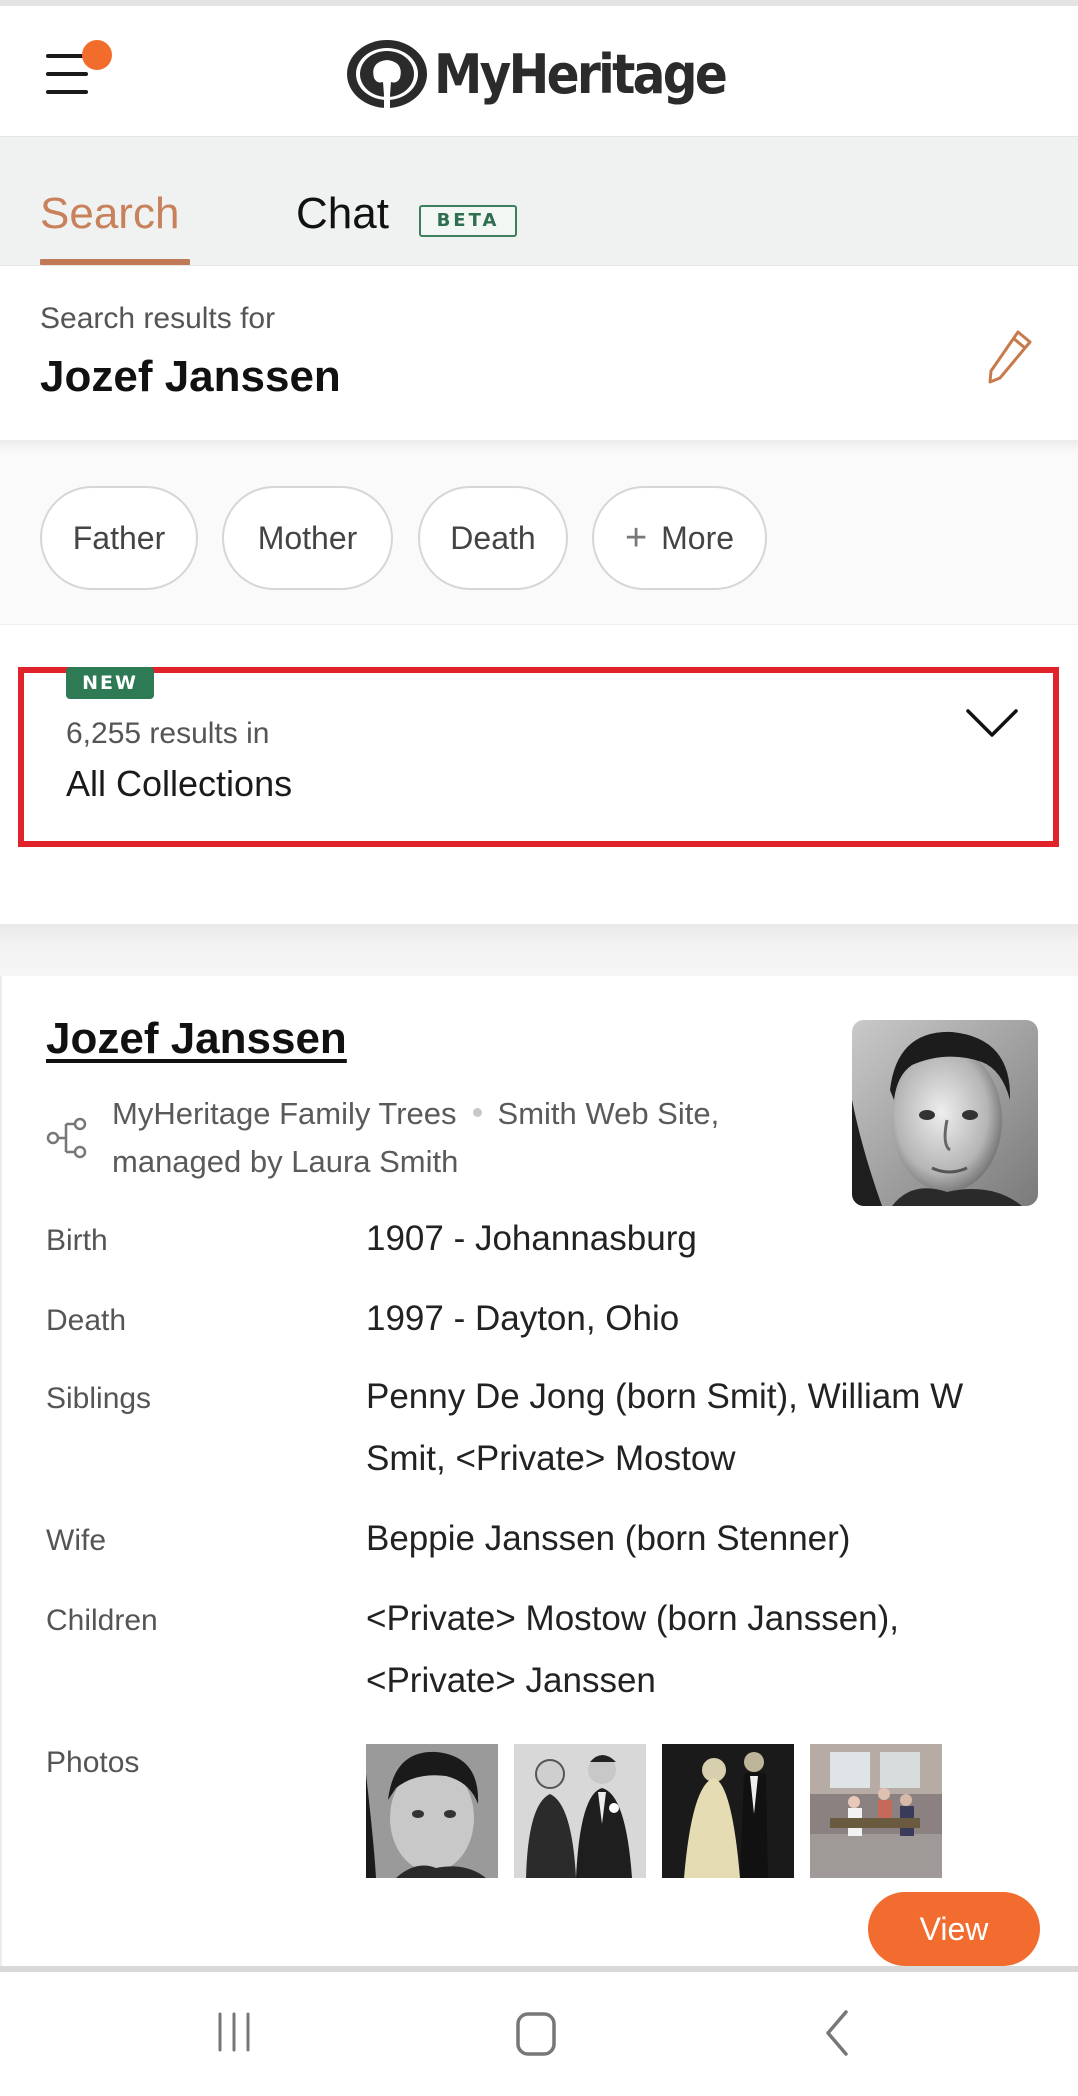 The width and height of the screenshot is (1078, 2096). Describe the element at coordinates (99, 1398) in the screenshot. I see `fact-label-siblings: Siblings` at that location.